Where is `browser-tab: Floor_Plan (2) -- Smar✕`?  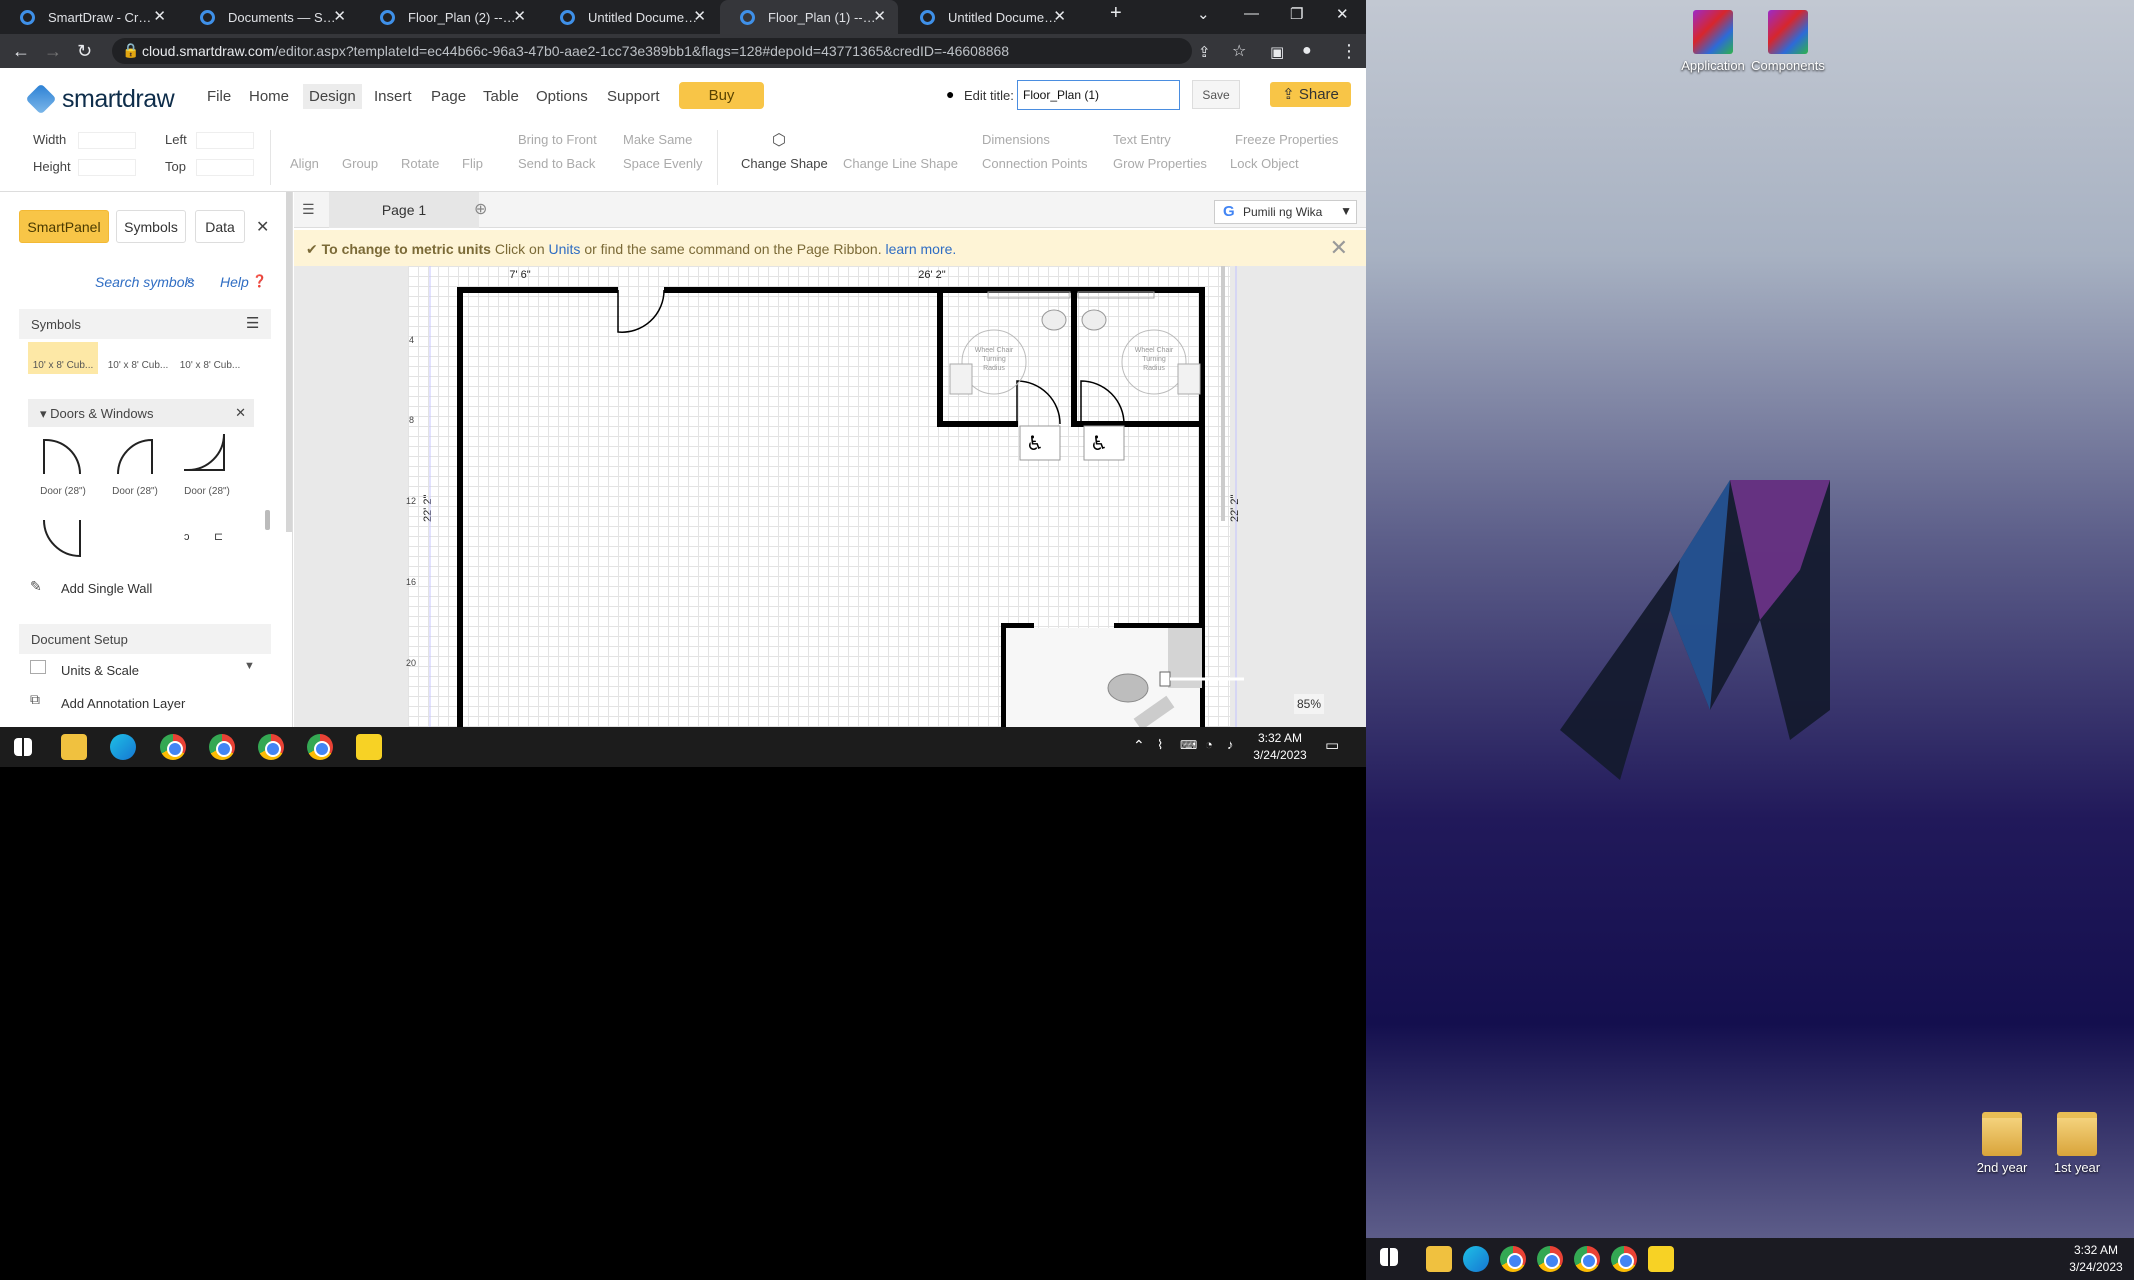 browser-tab: Floor_Plan (2) -- Smar✕ is located at coordinates (449, 17).